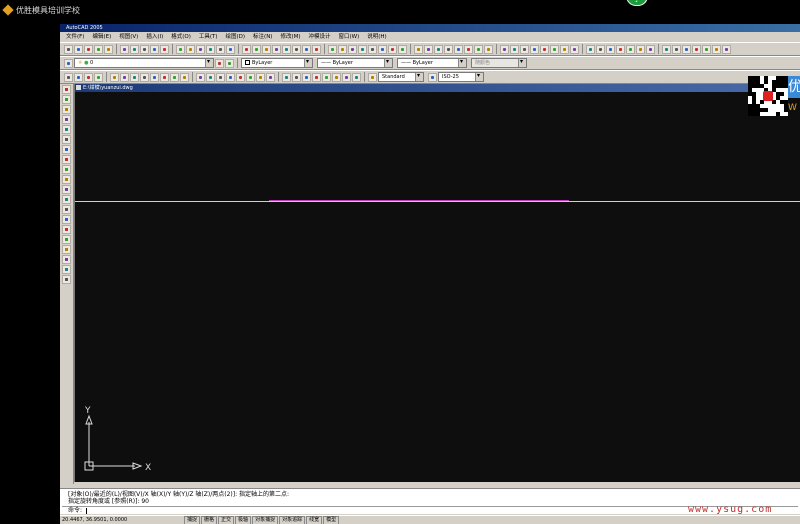 This screenshot has height=524, width=800. Describe the element at coordinates (154, 37) in the screenshot. I see `menu-item: 插入(I)` at that location.